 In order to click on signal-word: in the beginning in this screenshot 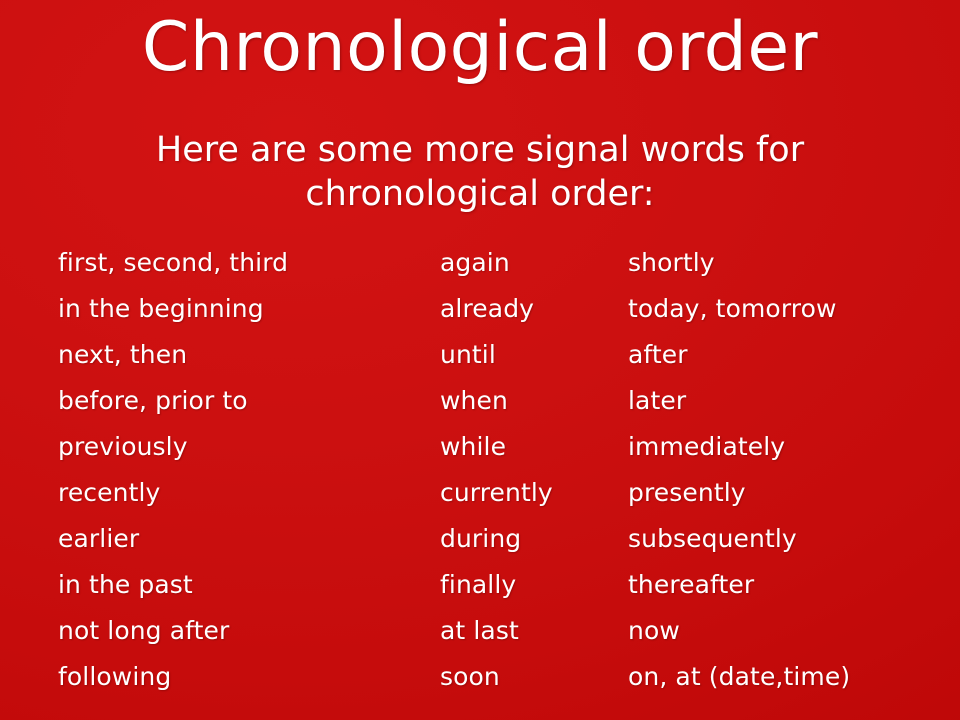, I will do `click(161, 308)`.